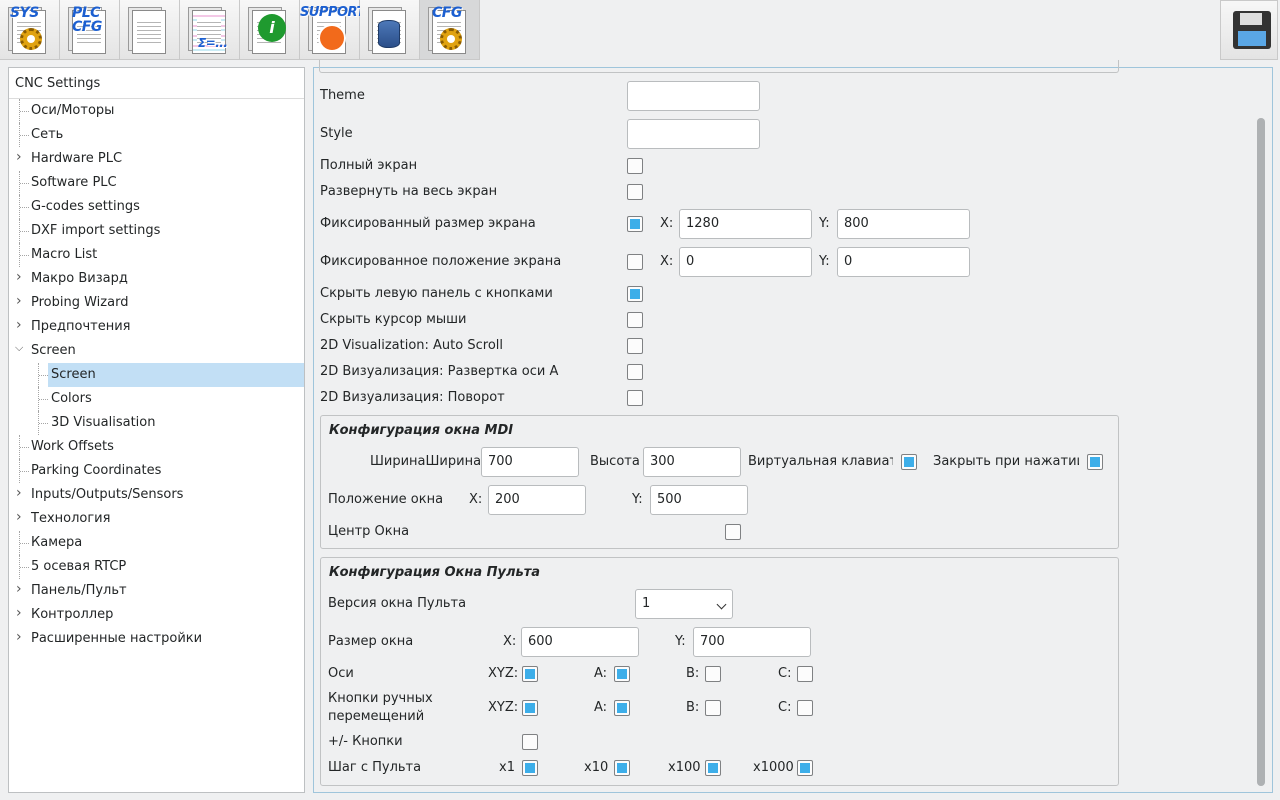  I want to click on support-button: SUPPORT, so click(332, 30).